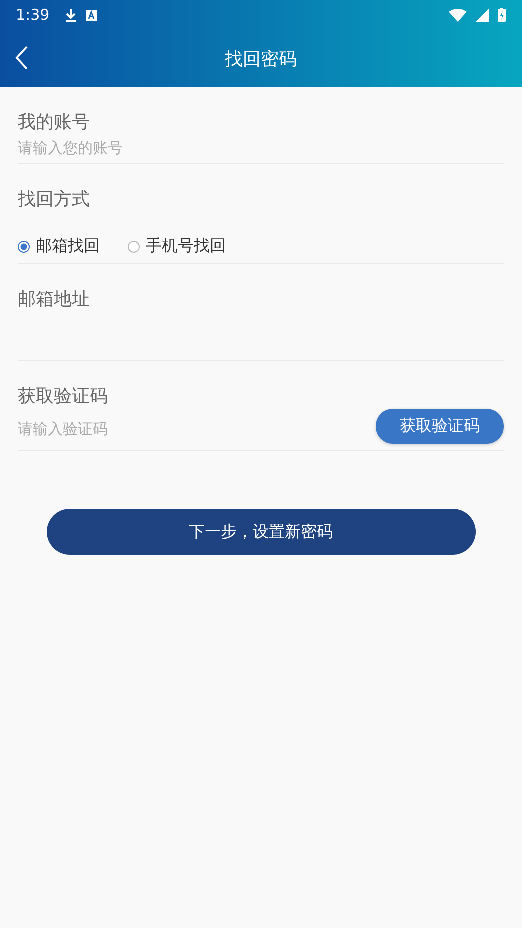 This screenshot has width=522, height=928. What do you see at coordinates (458, 15) in the screenshot?
I see `wifi-icon` at bounding box center [458, 15].